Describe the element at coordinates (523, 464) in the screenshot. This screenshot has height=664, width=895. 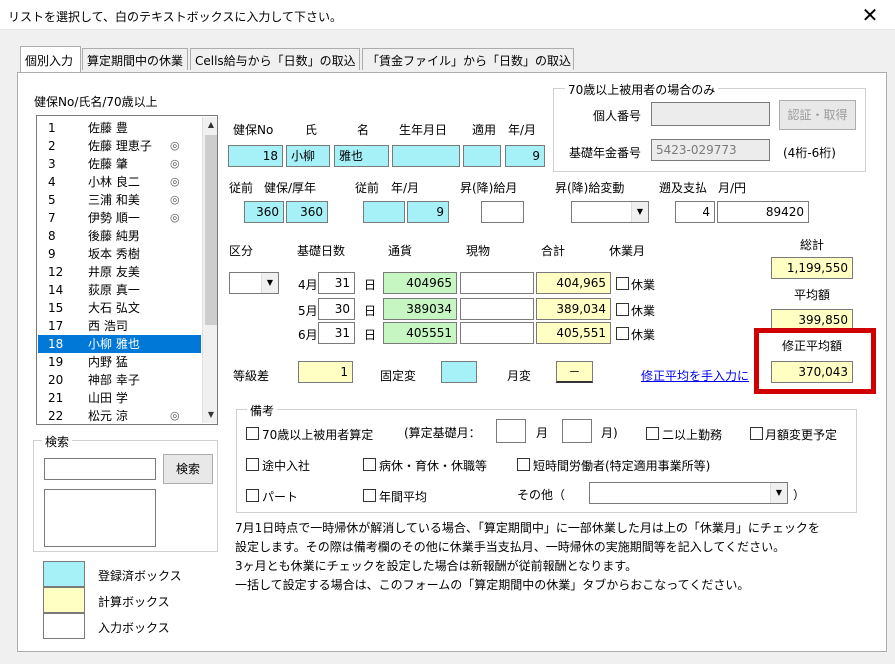
I see `short-time-checkbox` at that location.